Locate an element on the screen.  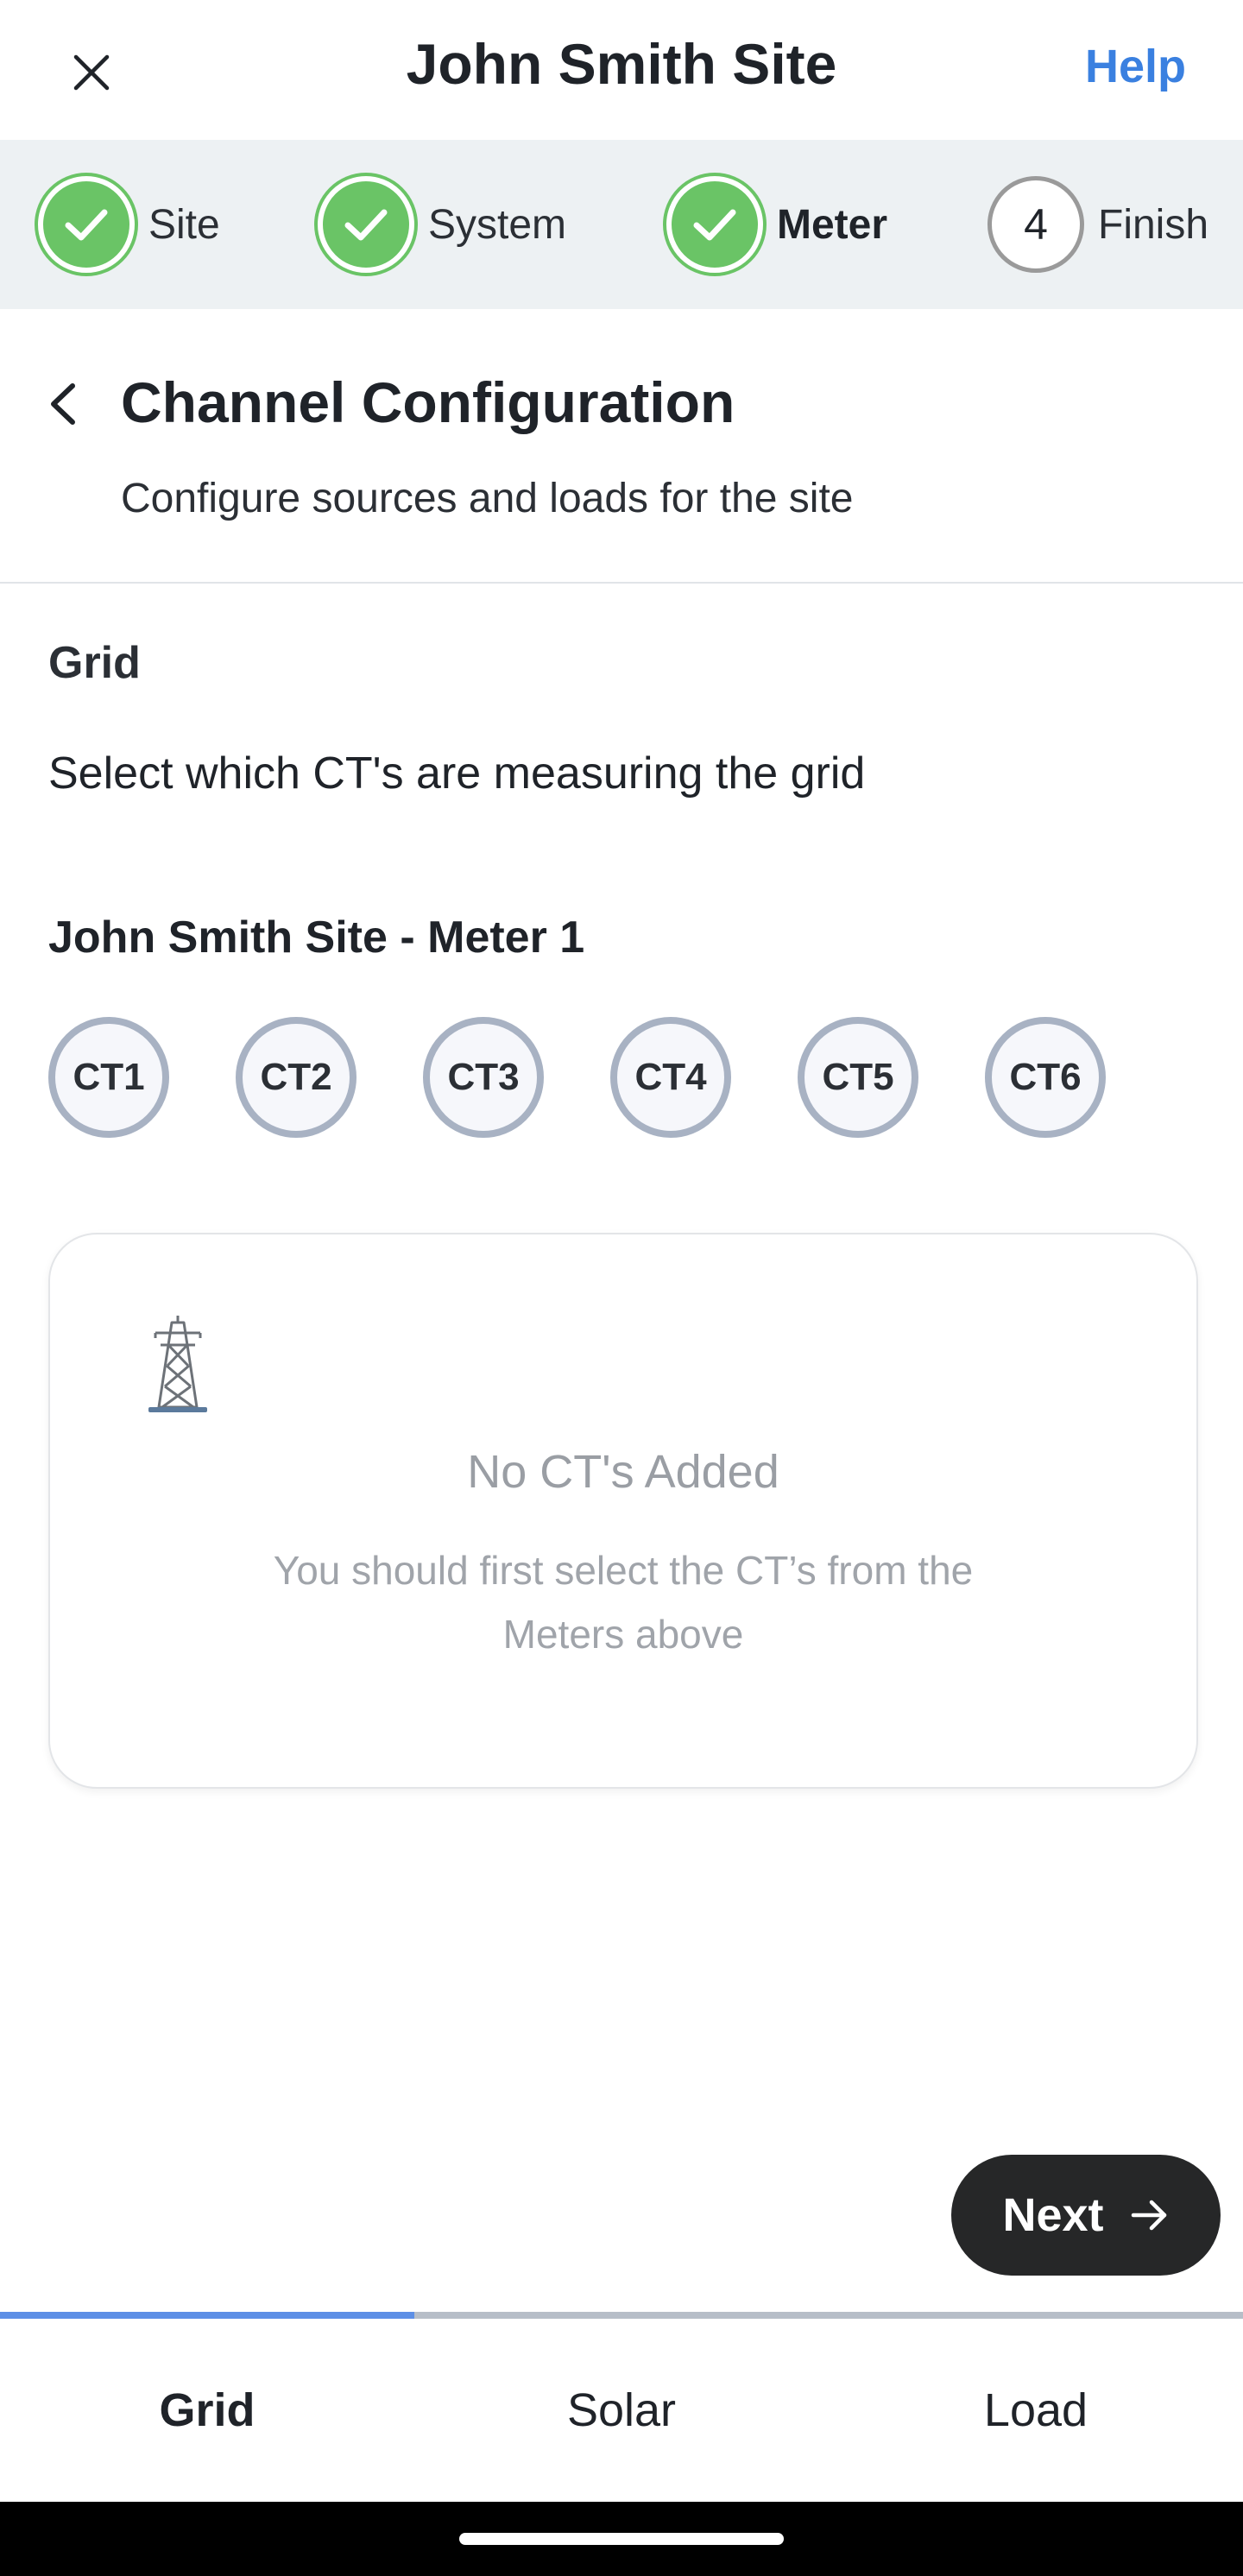
step-number-badge: 4 is located at coordinates (1036, 224).